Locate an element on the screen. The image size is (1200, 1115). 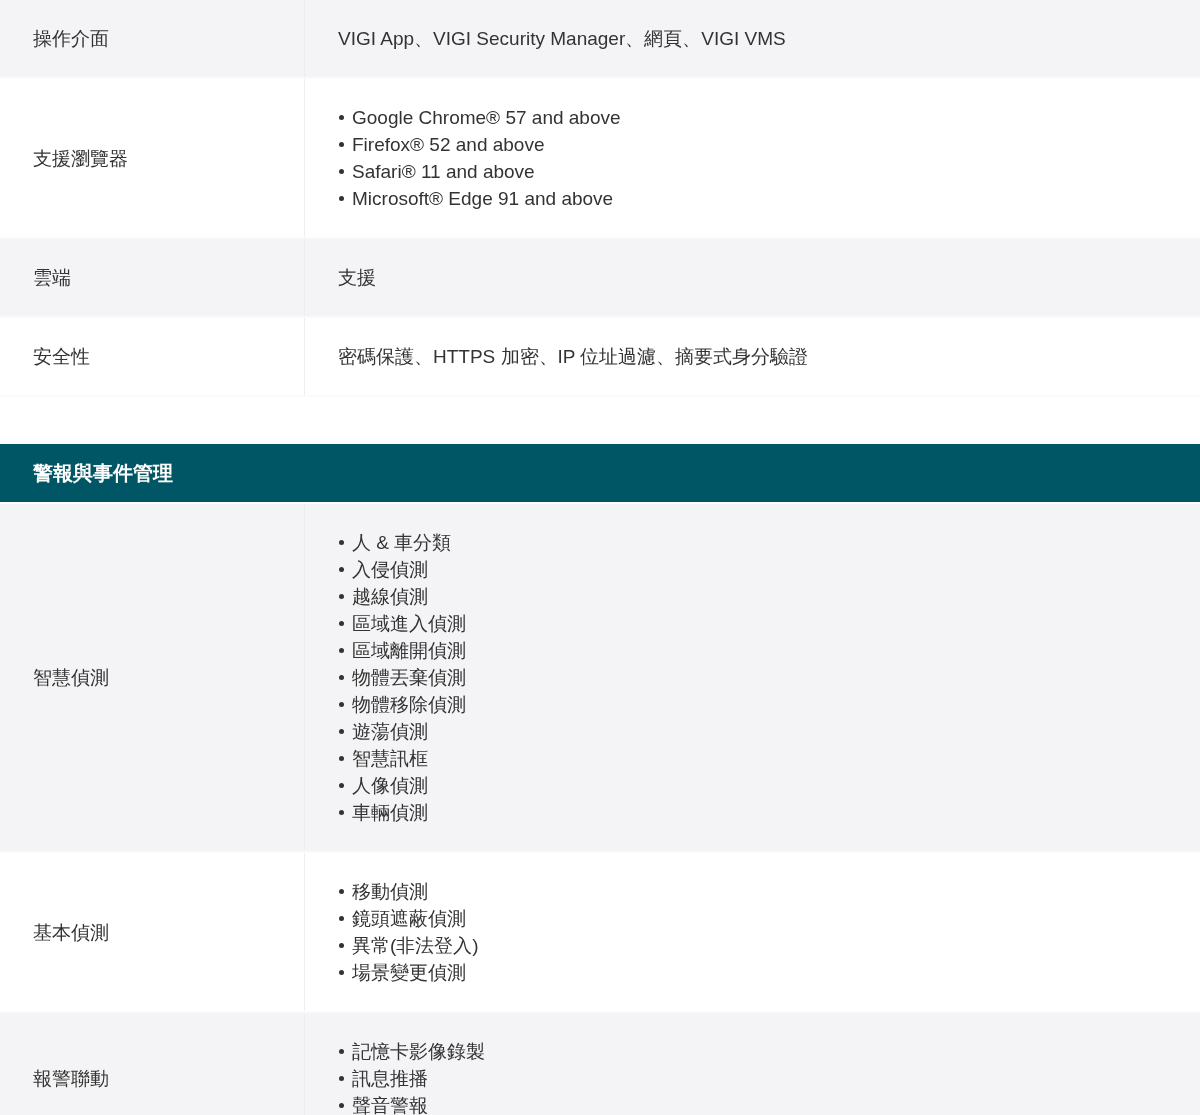
spec-label: 報警聯動 is located at coordinates (71, 1079).